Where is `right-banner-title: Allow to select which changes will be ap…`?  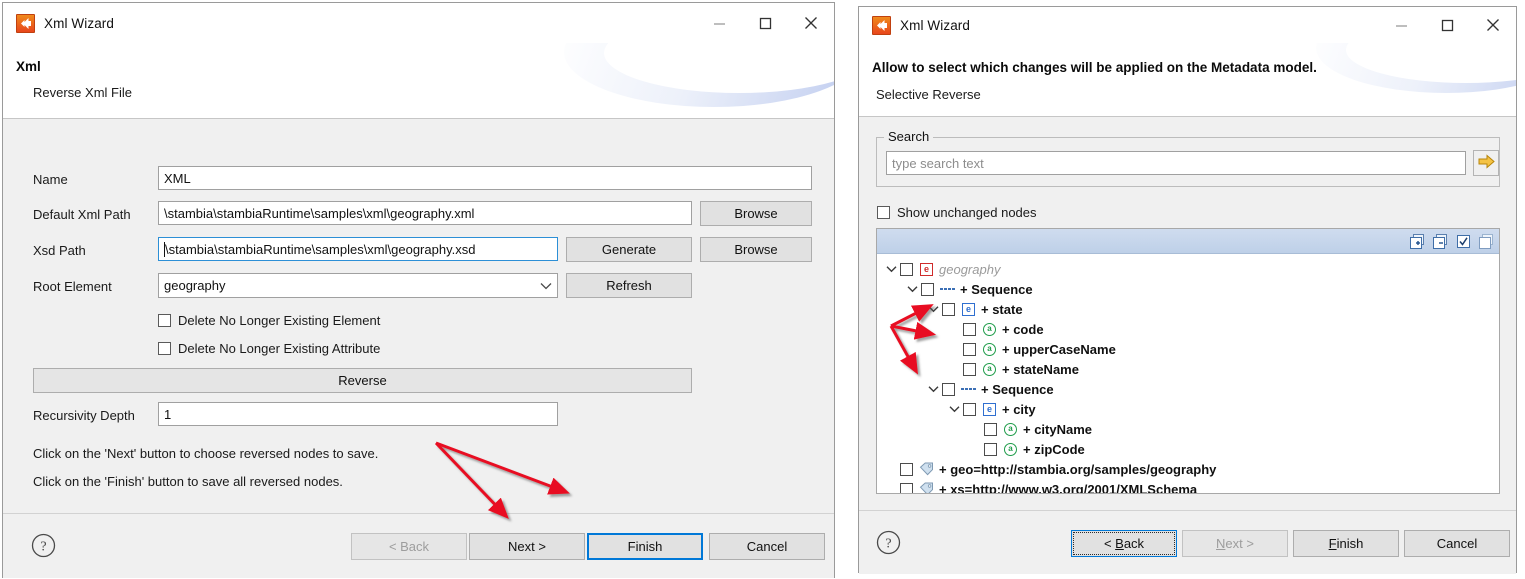
right-banner-title: Allow to select which changes will be ap… is located at coordinates (1094, 67).